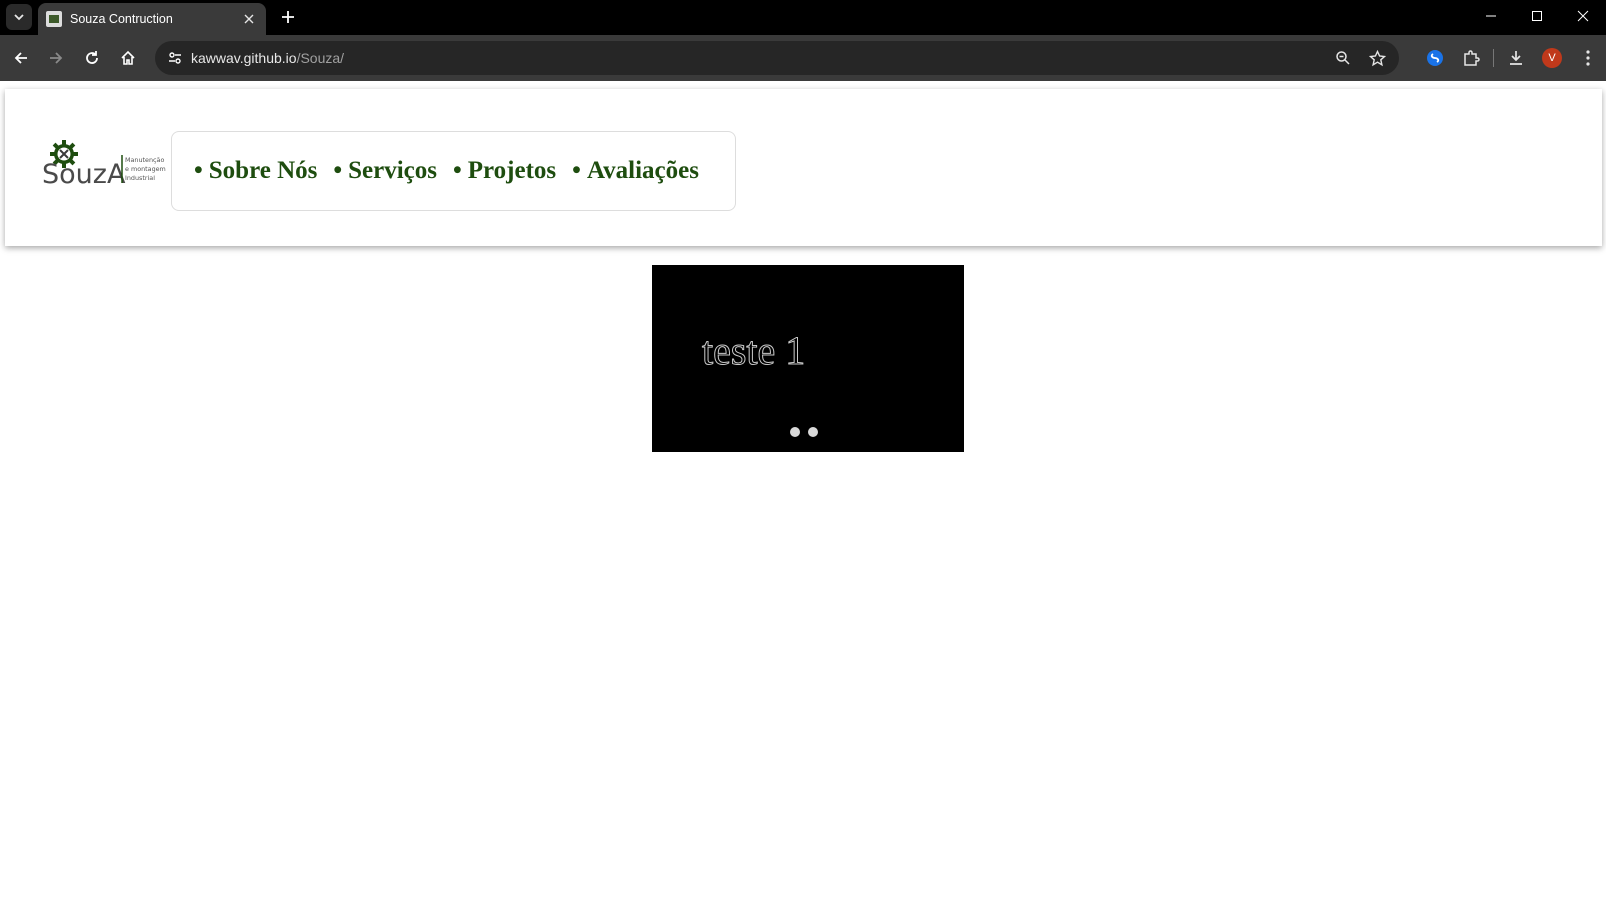 The image size is (1606, 900). I want to click on url-host: kawwav.github.io, so click(244, 58).